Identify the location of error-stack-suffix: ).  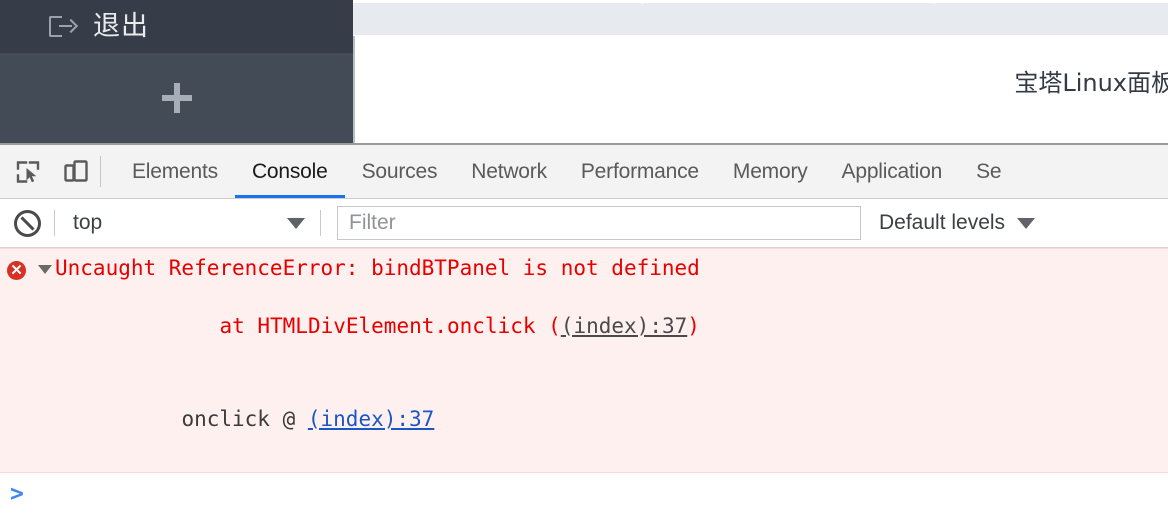
(693, 326).